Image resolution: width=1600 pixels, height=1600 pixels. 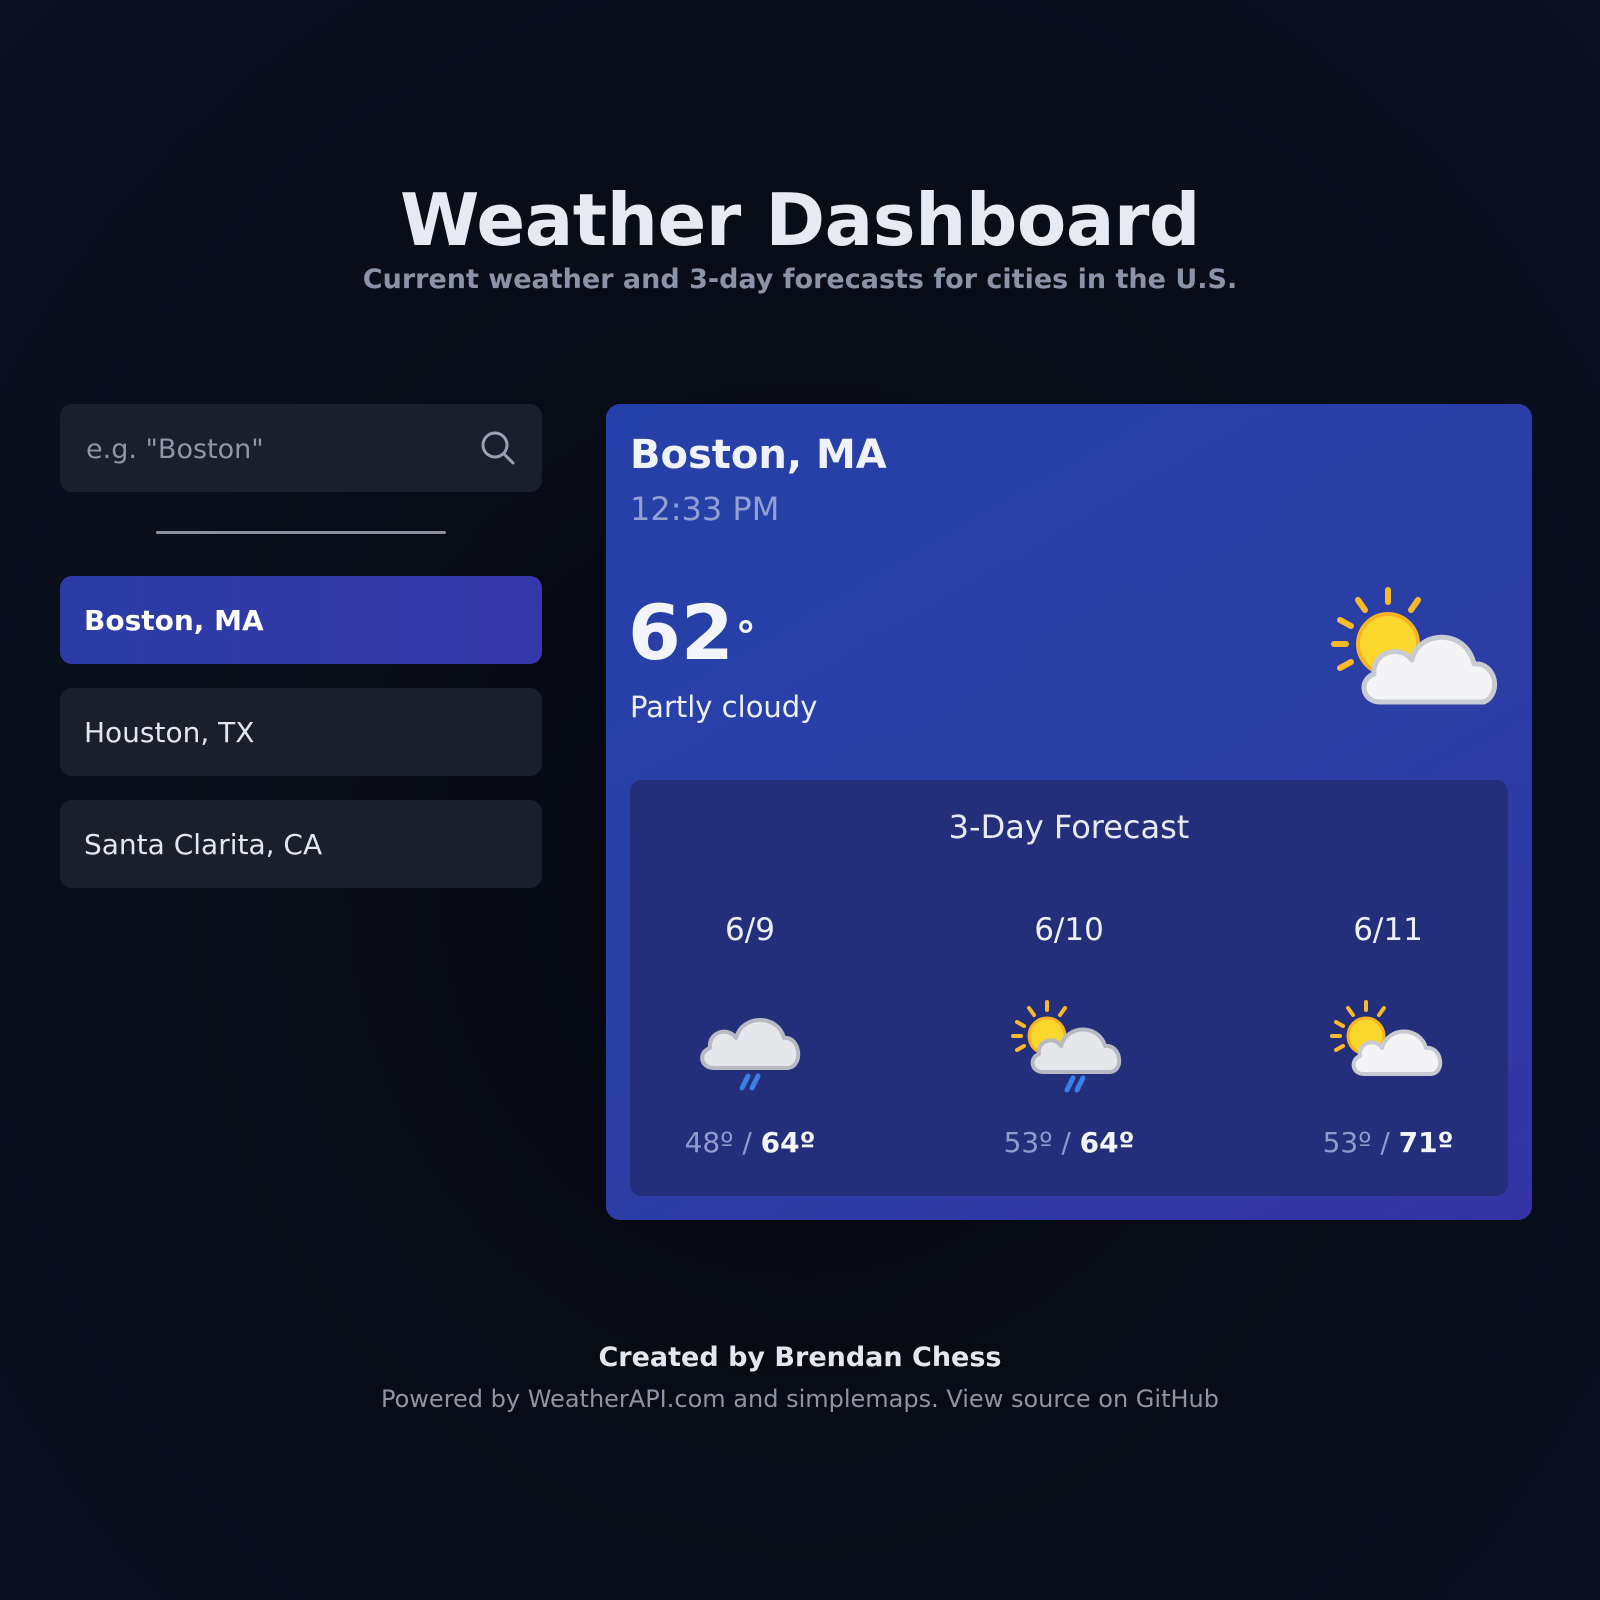 What do you see at coordinates (169, 732) in the screenshot?
I see `city-item-label: Houston, TX` at bounding box center [169, 732].